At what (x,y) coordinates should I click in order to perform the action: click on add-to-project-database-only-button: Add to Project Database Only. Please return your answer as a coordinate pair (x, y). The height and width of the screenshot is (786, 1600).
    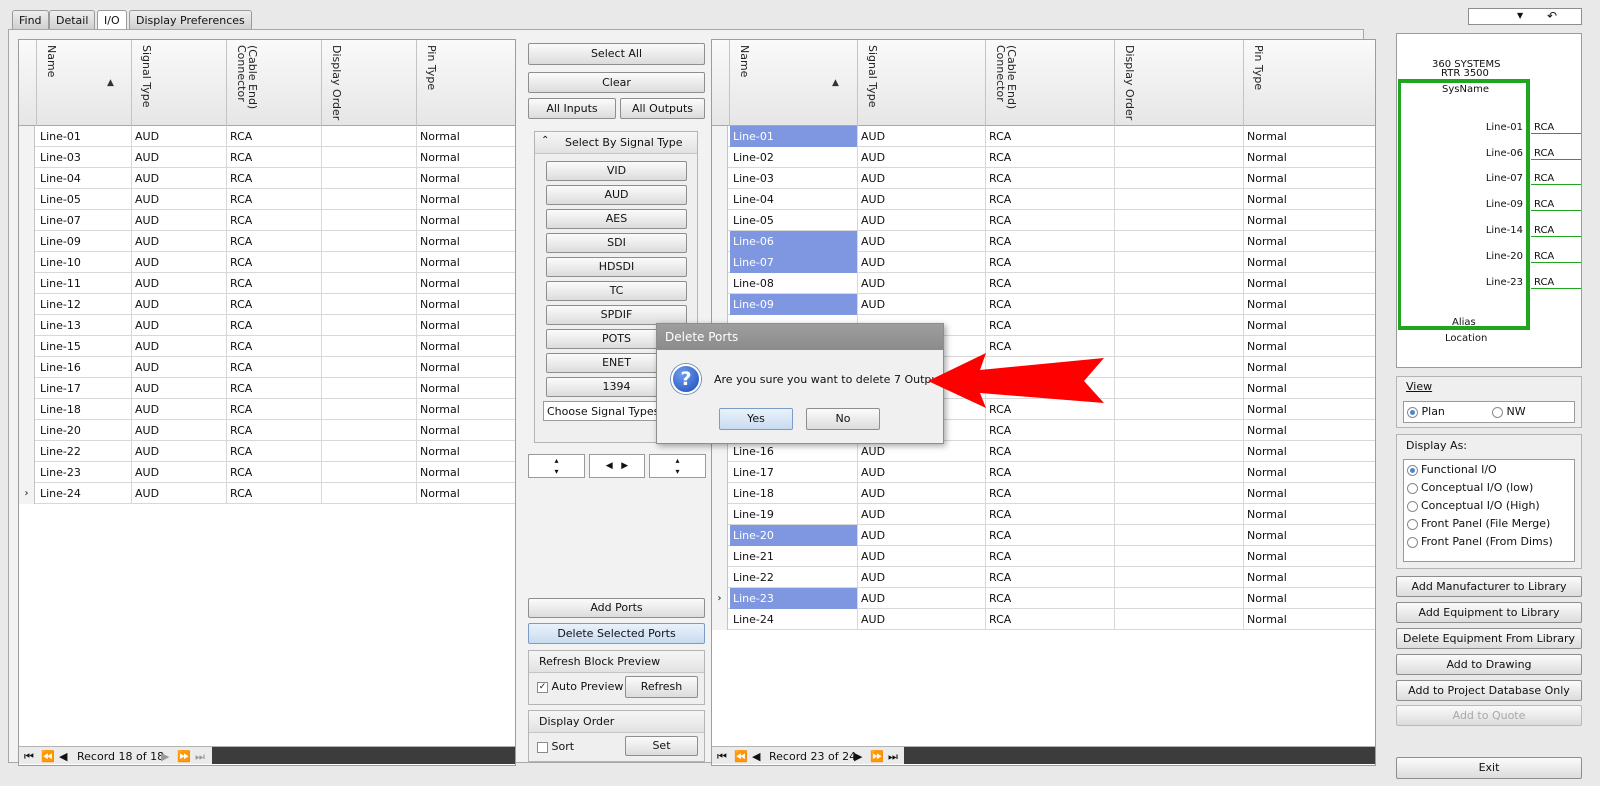
    Looking at the image, I should click on (1489, 690).